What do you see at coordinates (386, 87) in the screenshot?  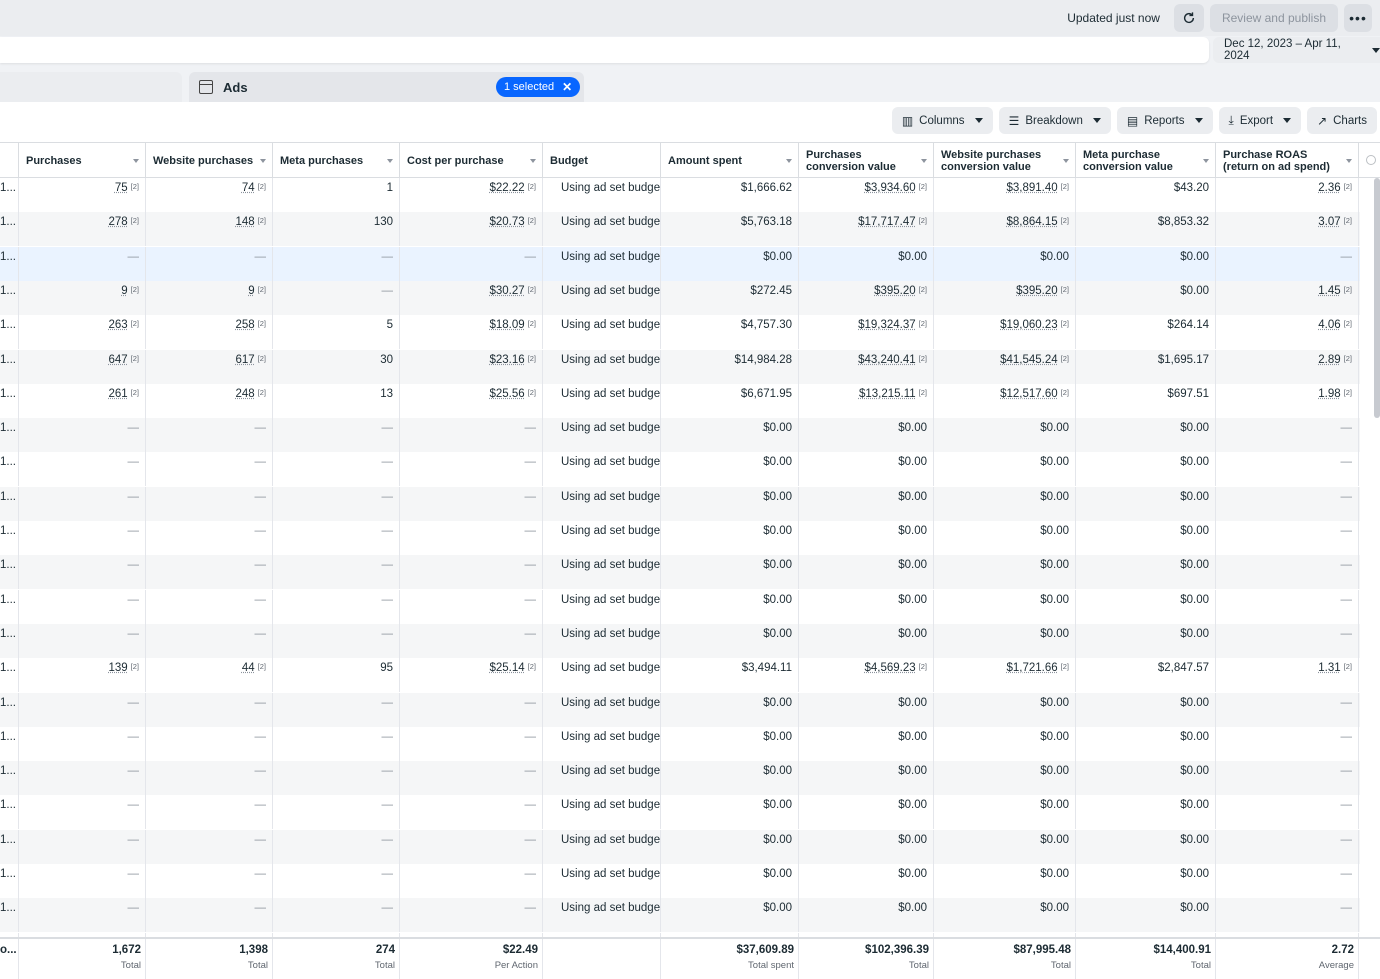 I see `tab-ads: Ads 1 selected ✕` at bounding box center [386, 87].